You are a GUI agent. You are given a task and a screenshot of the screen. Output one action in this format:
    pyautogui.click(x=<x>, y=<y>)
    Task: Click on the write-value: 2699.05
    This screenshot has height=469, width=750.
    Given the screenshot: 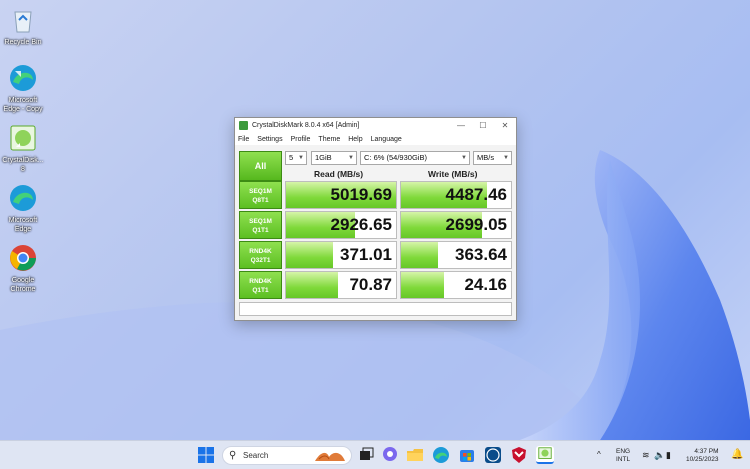 What is the action you would take?
    pyautogui.click(x=476, y=224)
    